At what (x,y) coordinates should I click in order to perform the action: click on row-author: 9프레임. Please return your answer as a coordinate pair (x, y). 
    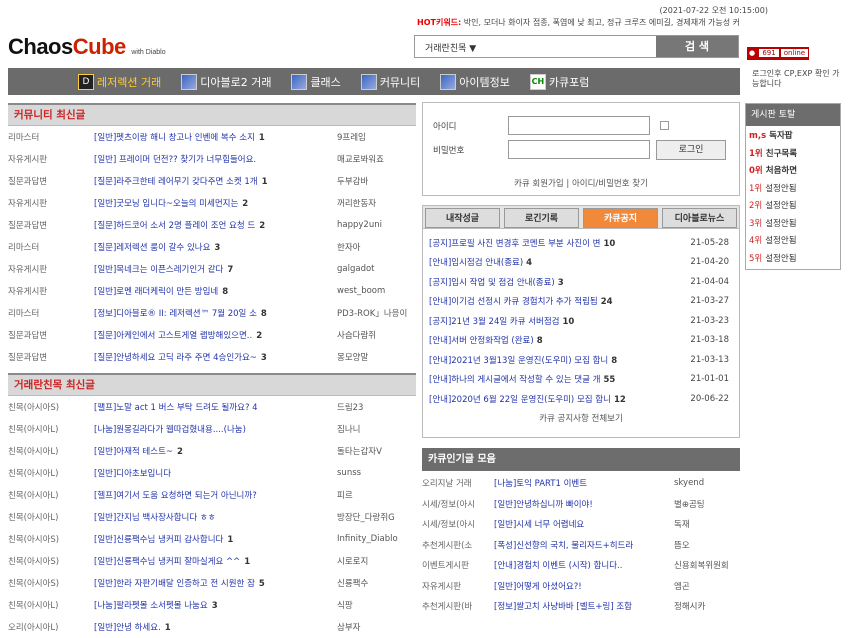
    Looking at the image, I should click on (374, 137).